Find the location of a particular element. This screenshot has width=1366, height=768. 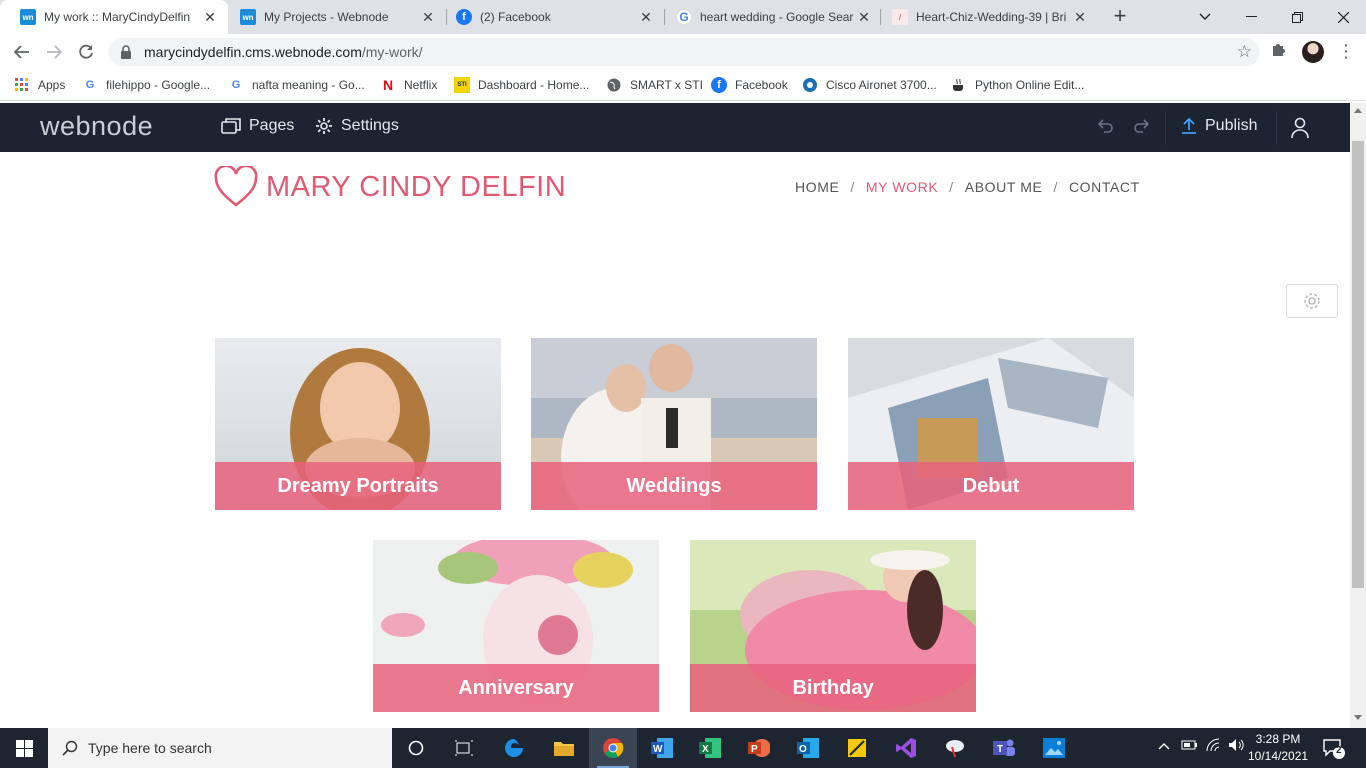

undo-icon is located at coordinates (1106, 128).